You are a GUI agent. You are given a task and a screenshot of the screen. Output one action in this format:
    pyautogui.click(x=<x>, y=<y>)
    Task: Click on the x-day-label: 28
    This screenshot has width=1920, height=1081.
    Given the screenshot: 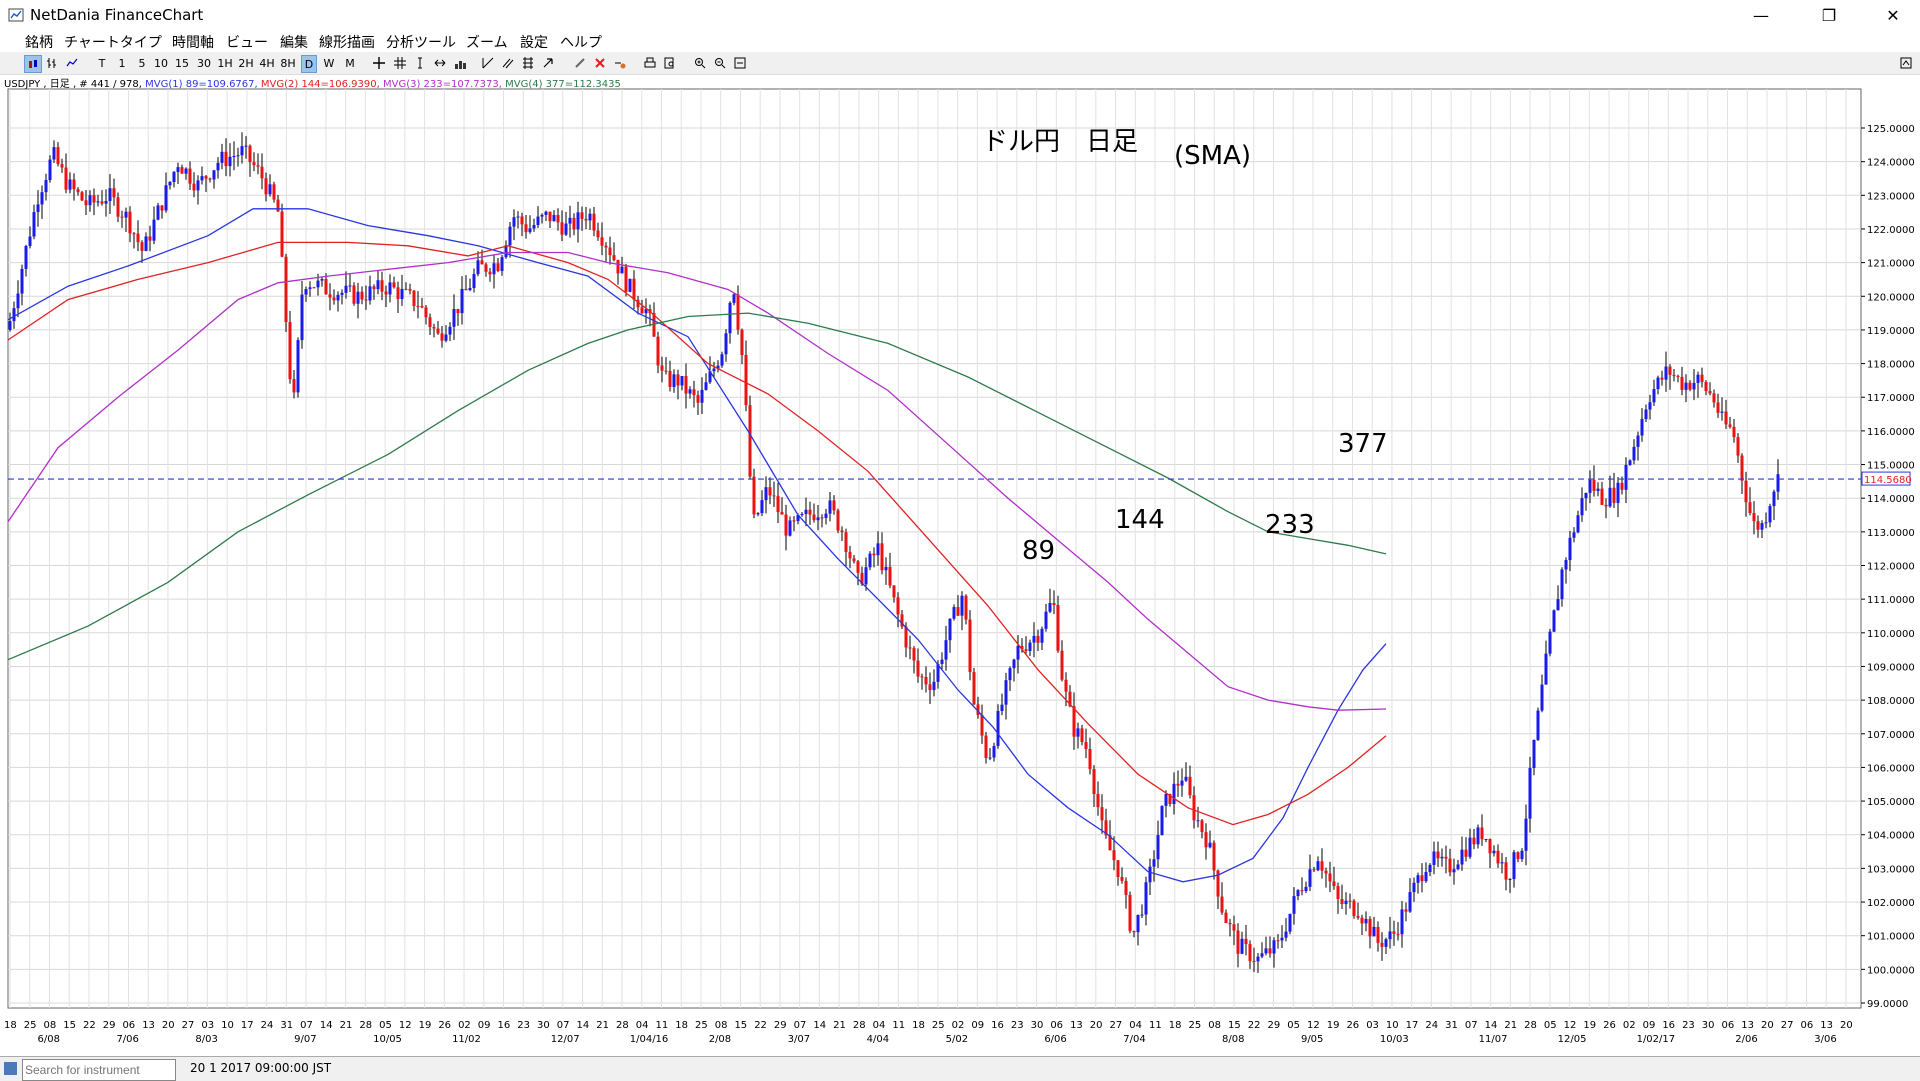 What is the action you would take?
    pyautogui.click(x=365, y=1025)
    